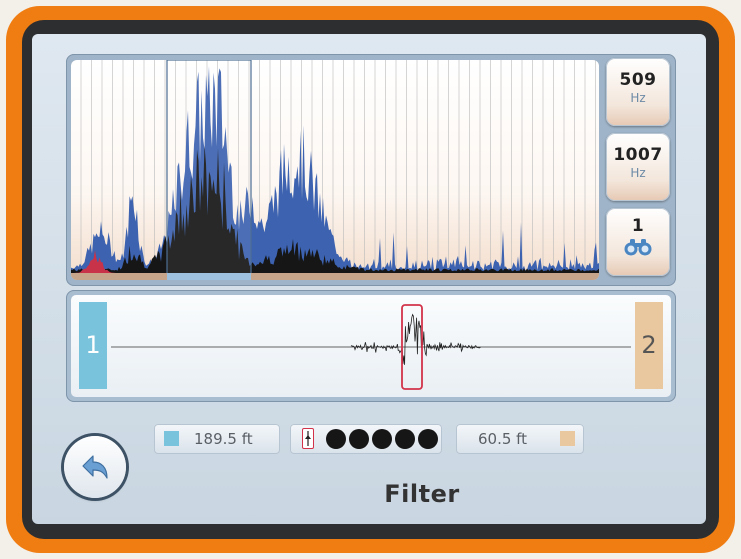  What do you see at coordinates (209, 170) in the screenshot?
I see `frequency-window` at bounding box center [209, 170].